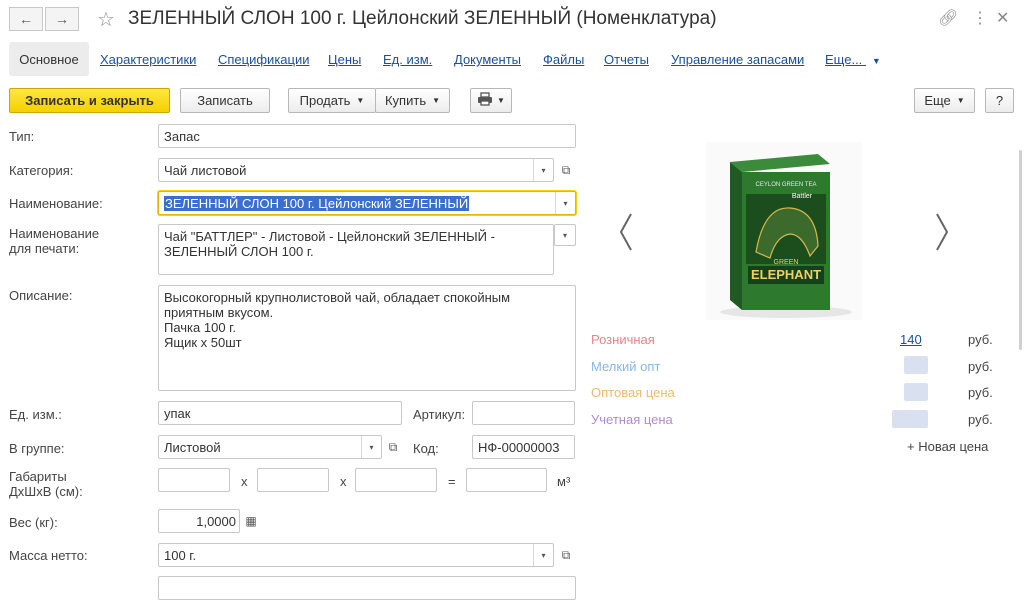 The image size is (1024, 600). What do you see at coordinates (916, 392) in the screenshot?
I see `price-wholesale-value` at bounding box center [916, 392].